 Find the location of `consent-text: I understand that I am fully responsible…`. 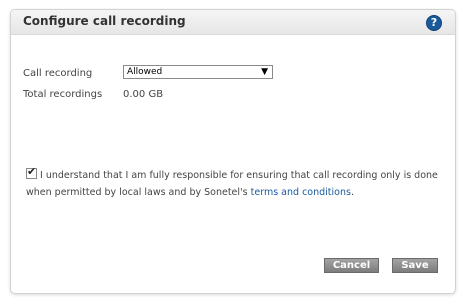

consent-text: I understand that I am fully responsible… is located at coordinates (232, 184).